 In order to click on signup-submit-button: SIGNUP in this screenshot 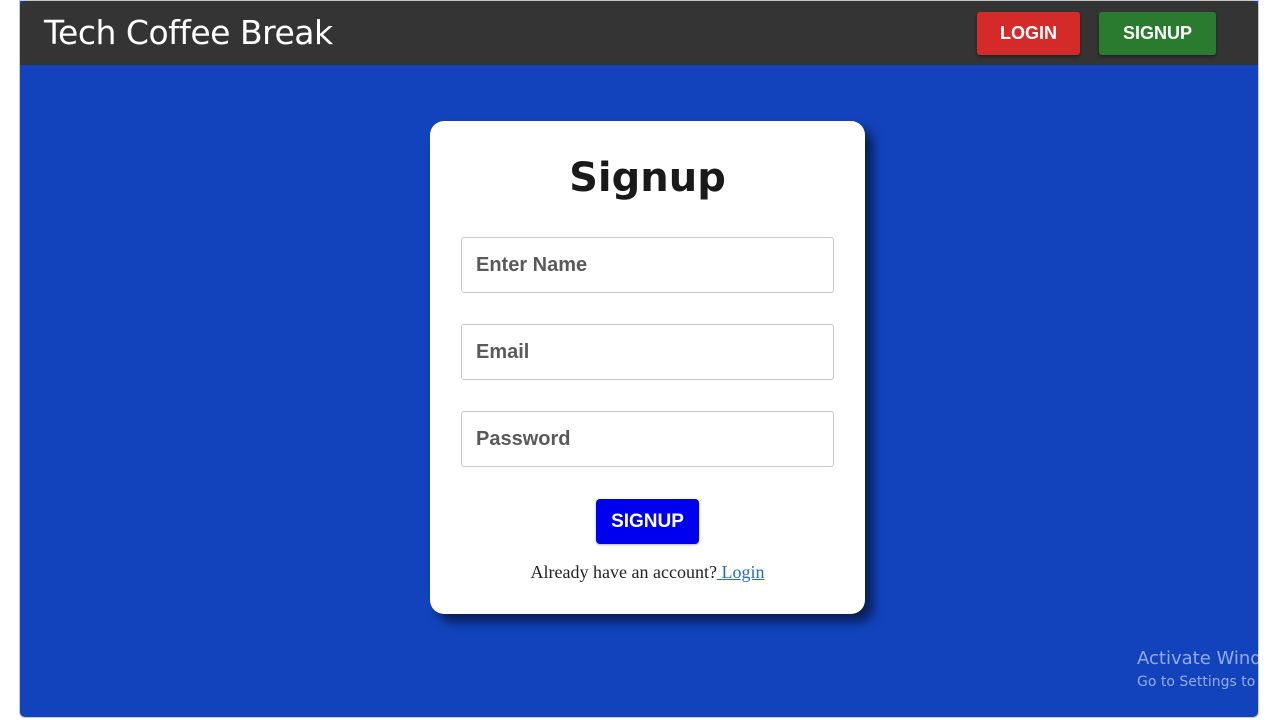, I will do `click(647, 521)`.